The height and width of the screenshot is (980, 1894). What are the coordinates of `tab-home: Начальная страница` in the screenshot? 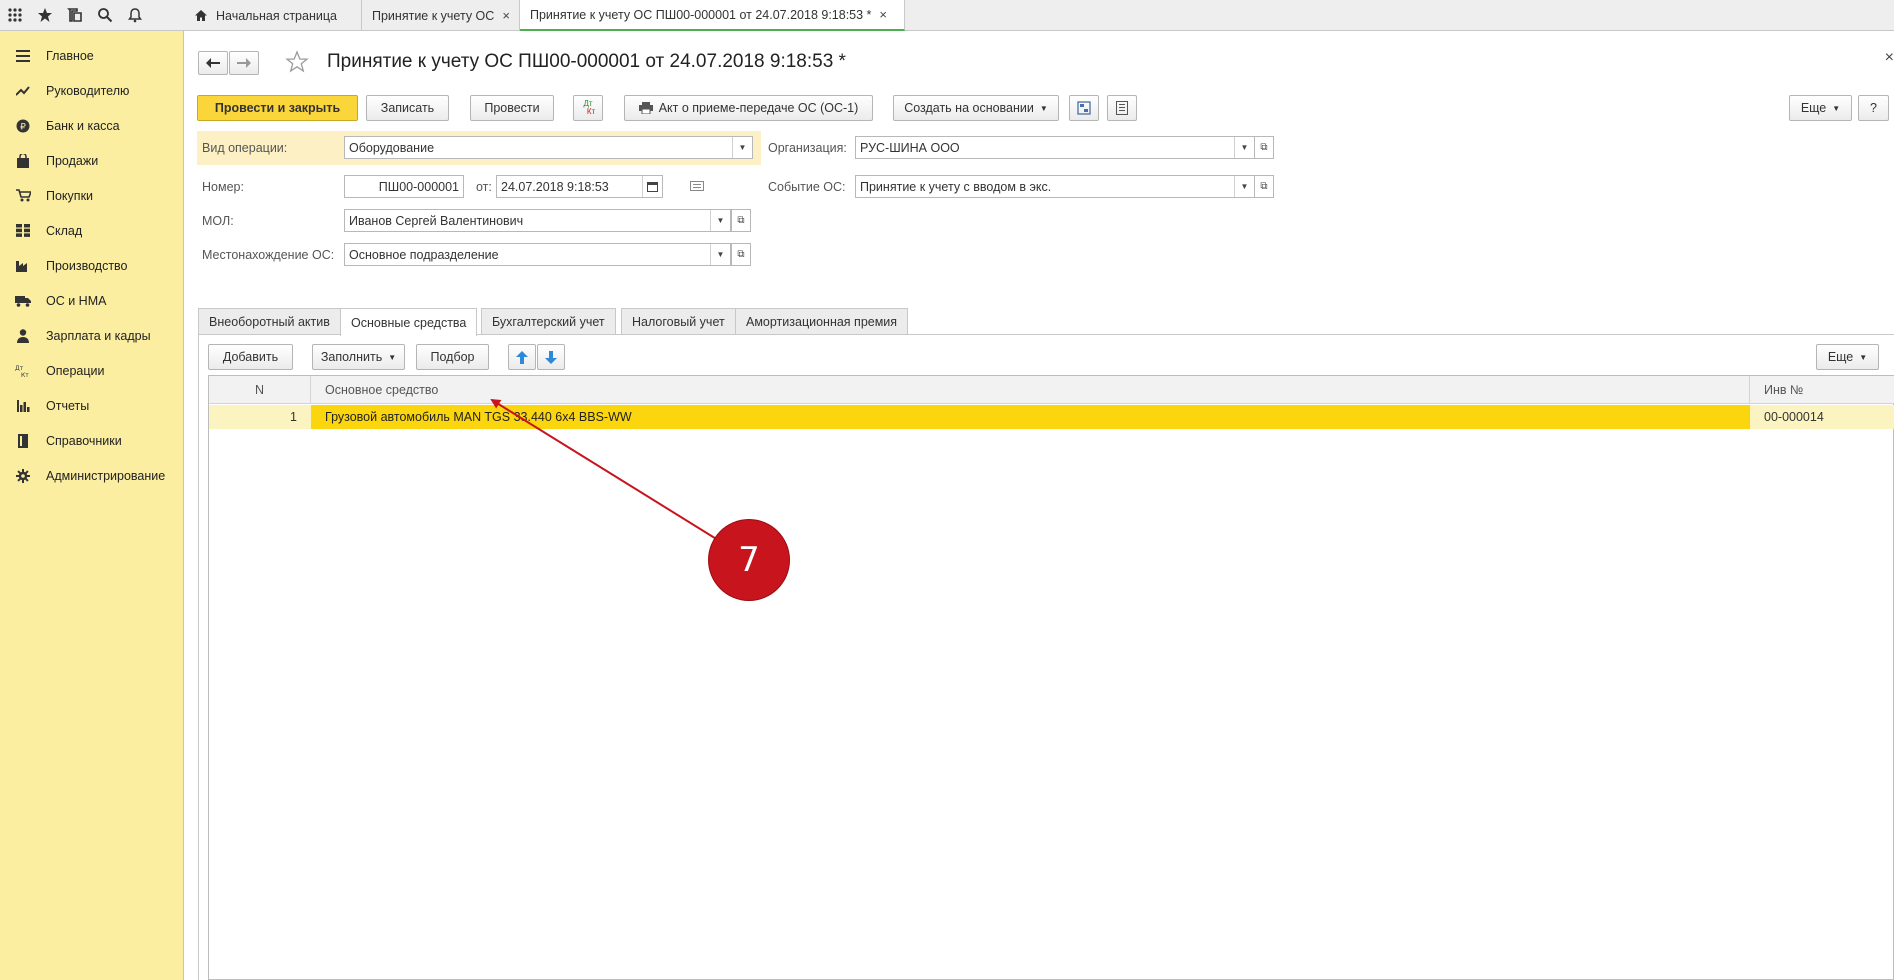 It's located at (273, 15).